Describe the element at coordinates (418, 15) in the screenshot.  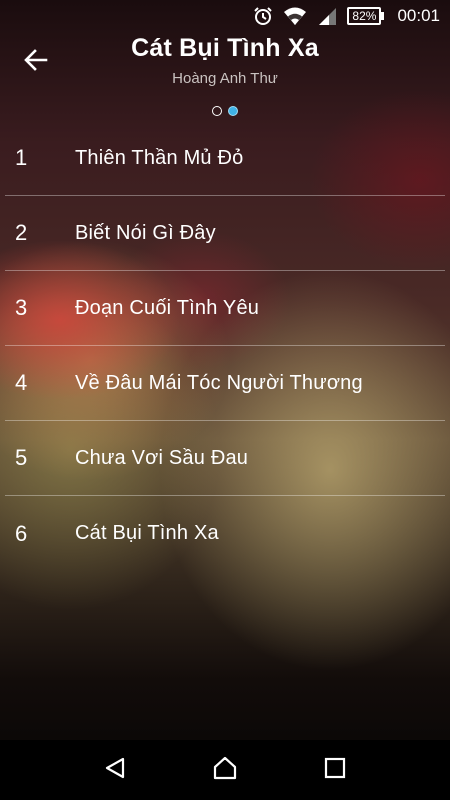
I see `status-time: 00:01` at that location.